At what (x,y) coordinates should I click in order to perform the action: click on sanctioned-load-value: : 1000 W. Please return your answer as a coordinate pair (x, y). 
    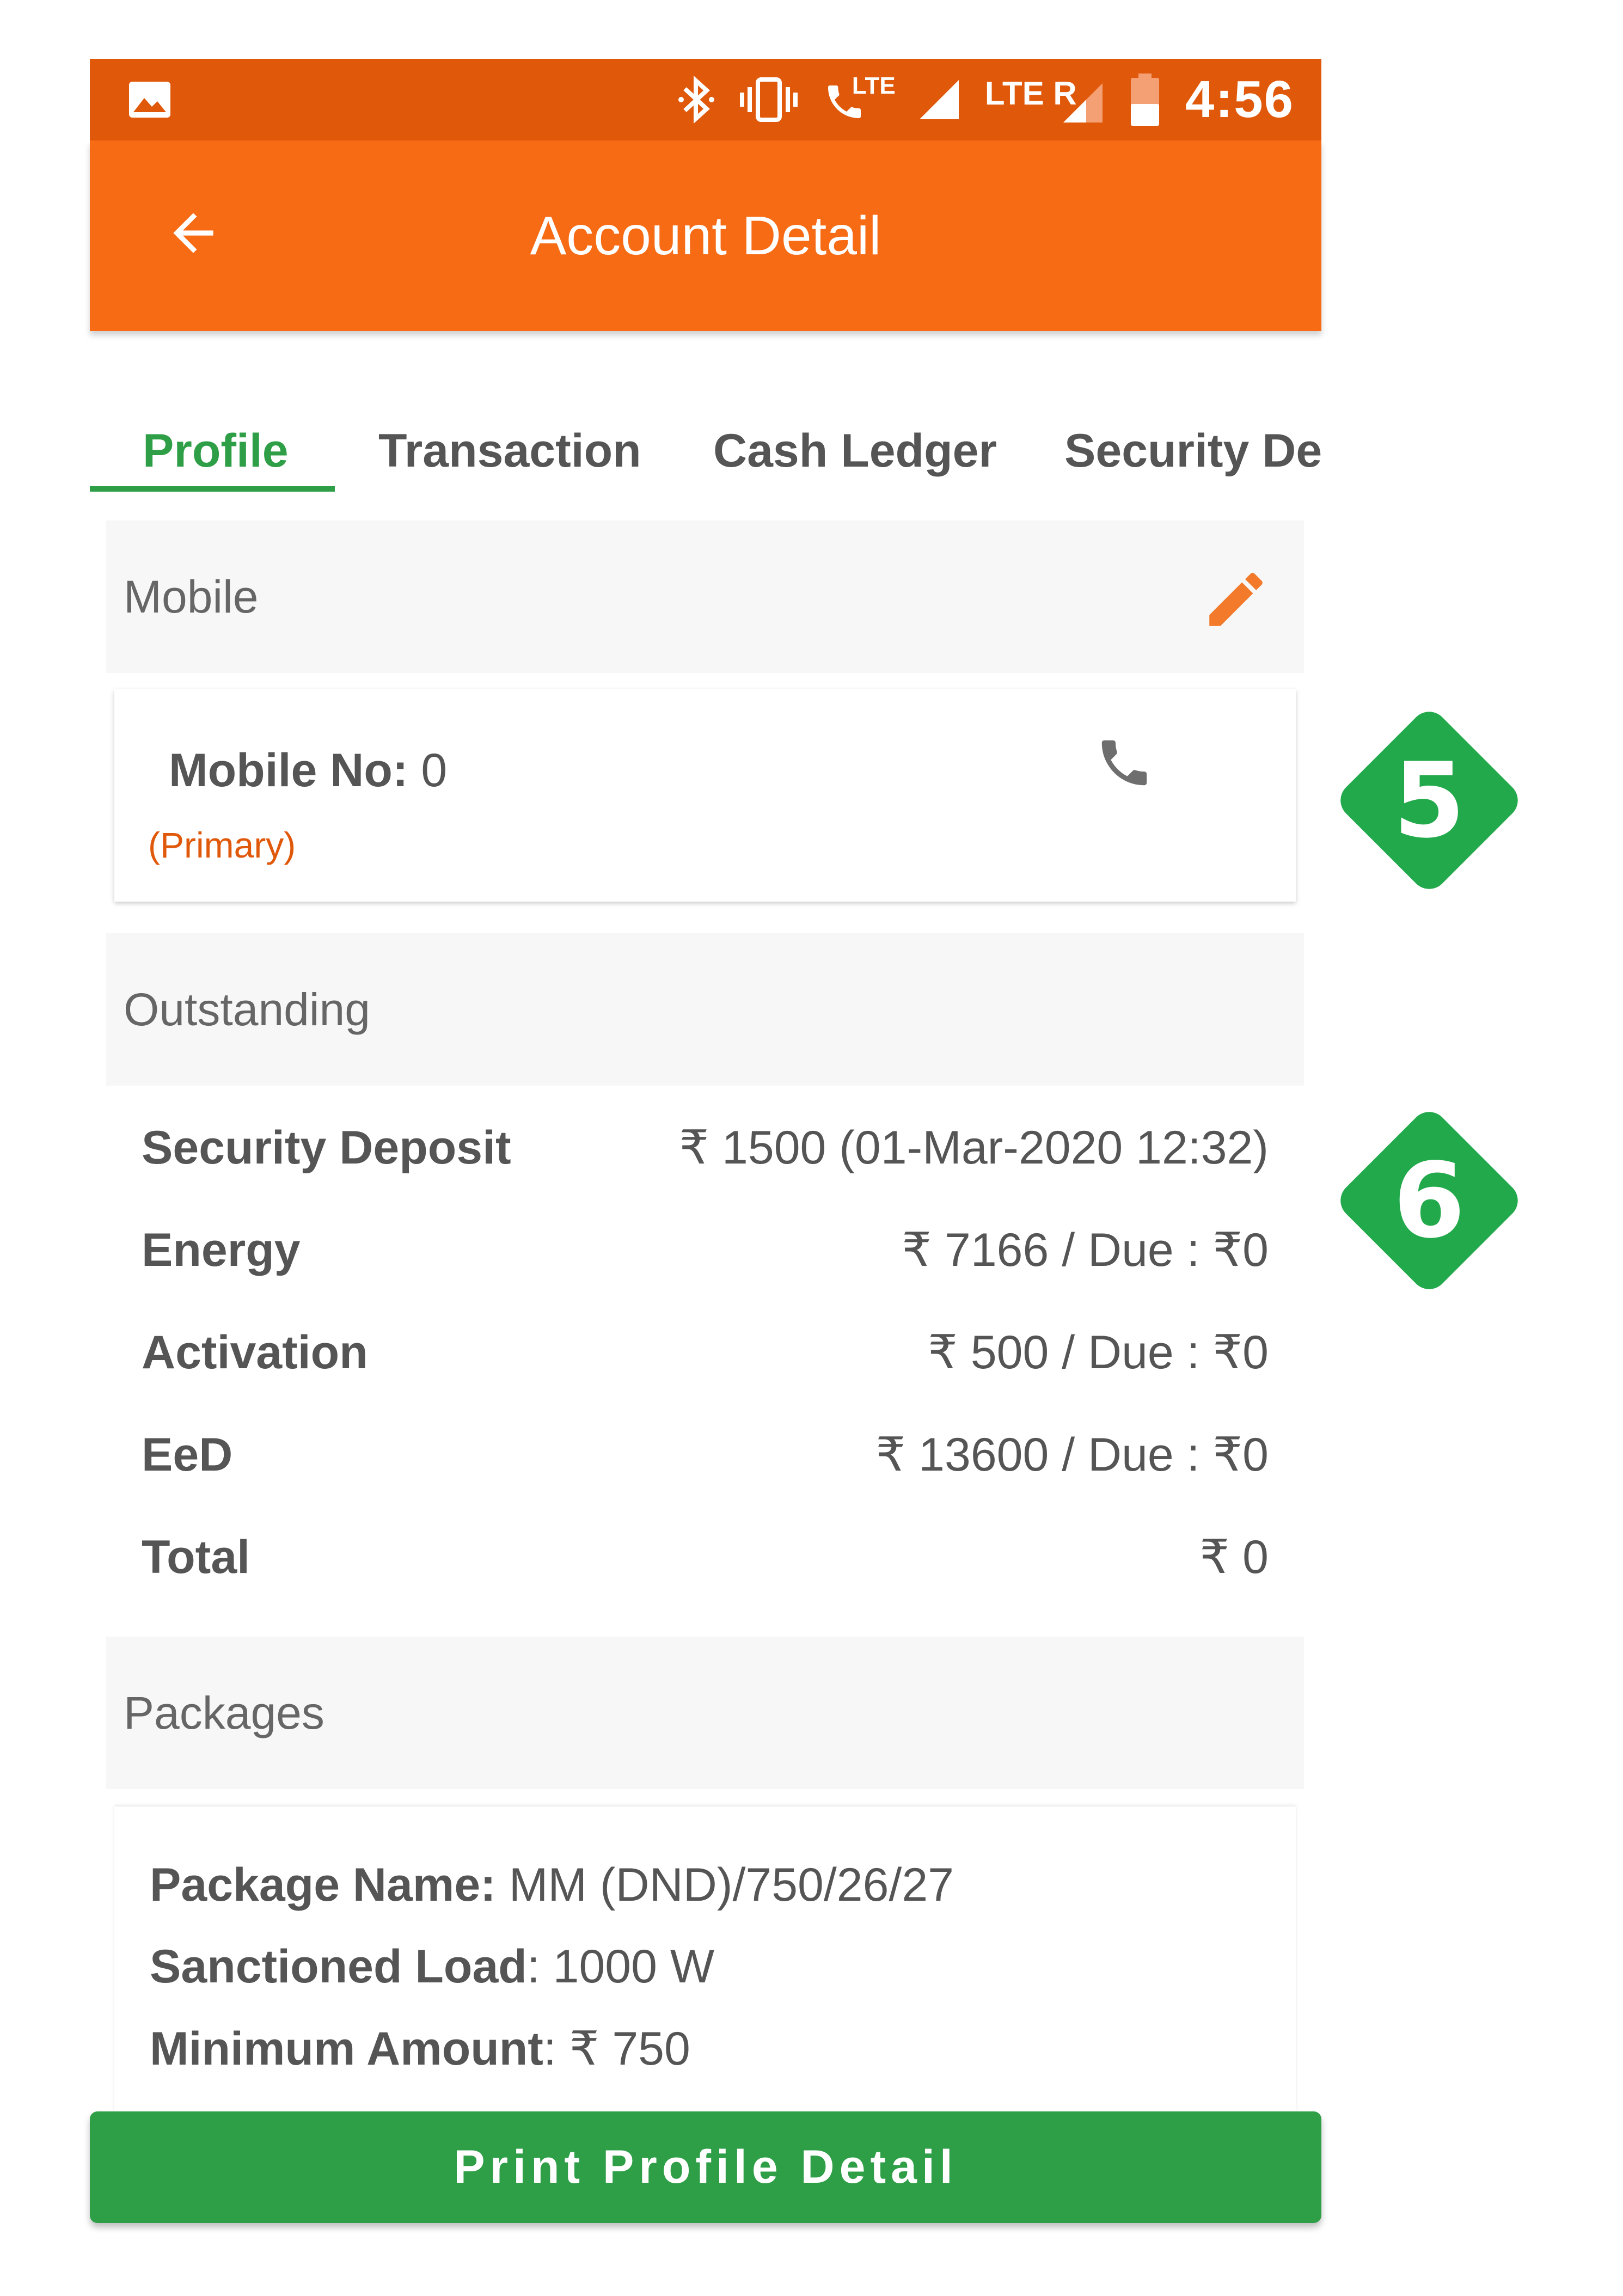
    Looking at the image, I should click on (620, 1966).